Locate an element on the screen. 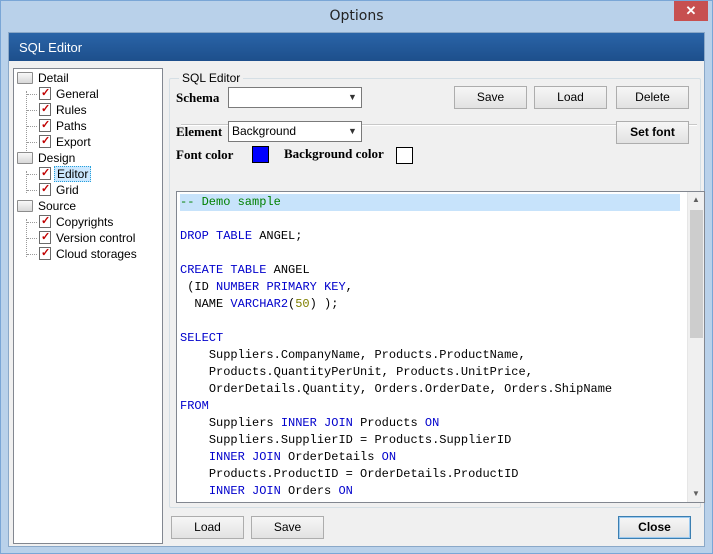 This screenshot has width=713, height=554. schema-select: ▼ is located at coordinates (295, 97).